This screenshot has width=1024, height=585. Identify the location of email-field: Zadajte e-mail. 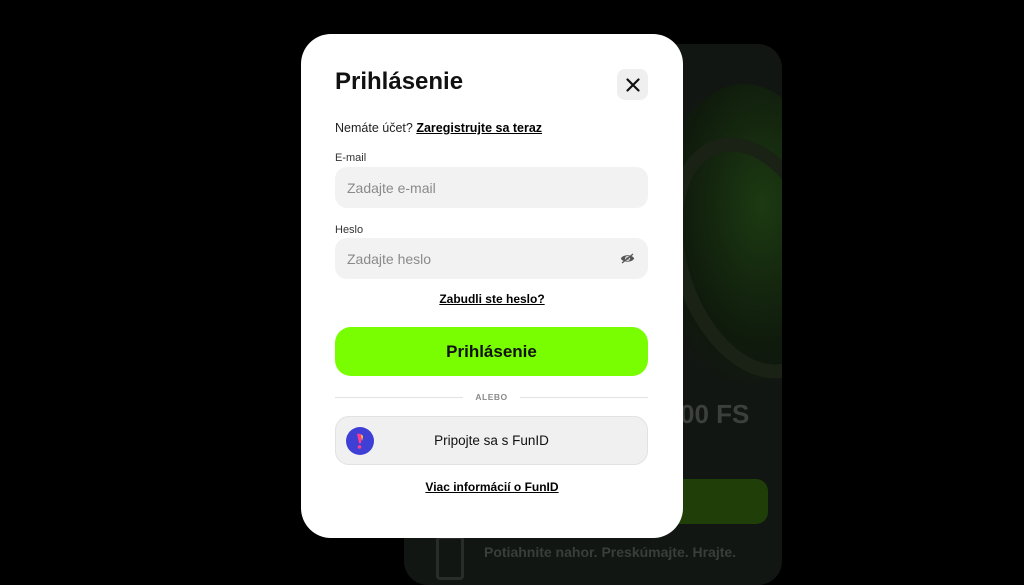
(491, 187).